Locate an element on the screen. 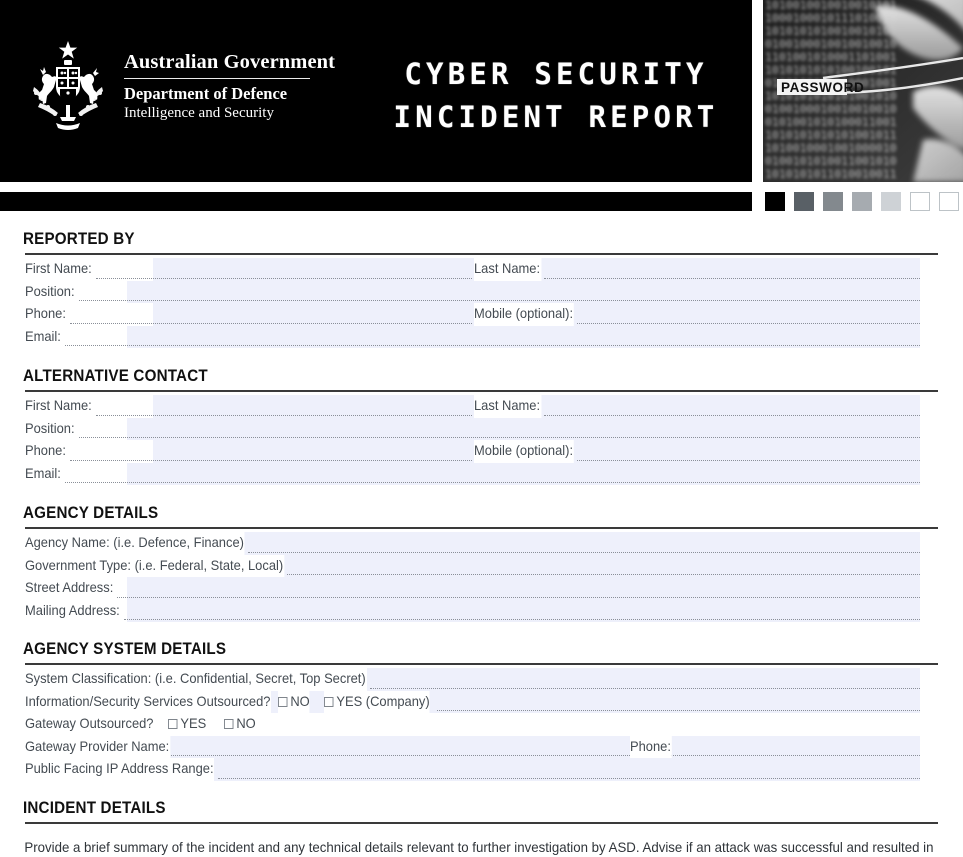  page-title-line-1: CYBER SECURITY is located at coordinates (556, 74).